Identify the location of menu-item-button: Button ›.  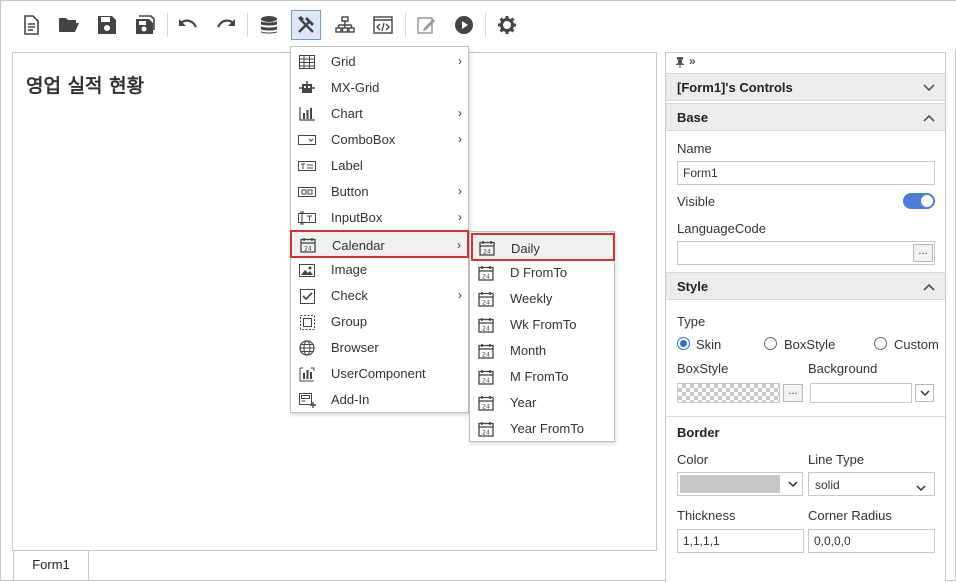
(379, 192).